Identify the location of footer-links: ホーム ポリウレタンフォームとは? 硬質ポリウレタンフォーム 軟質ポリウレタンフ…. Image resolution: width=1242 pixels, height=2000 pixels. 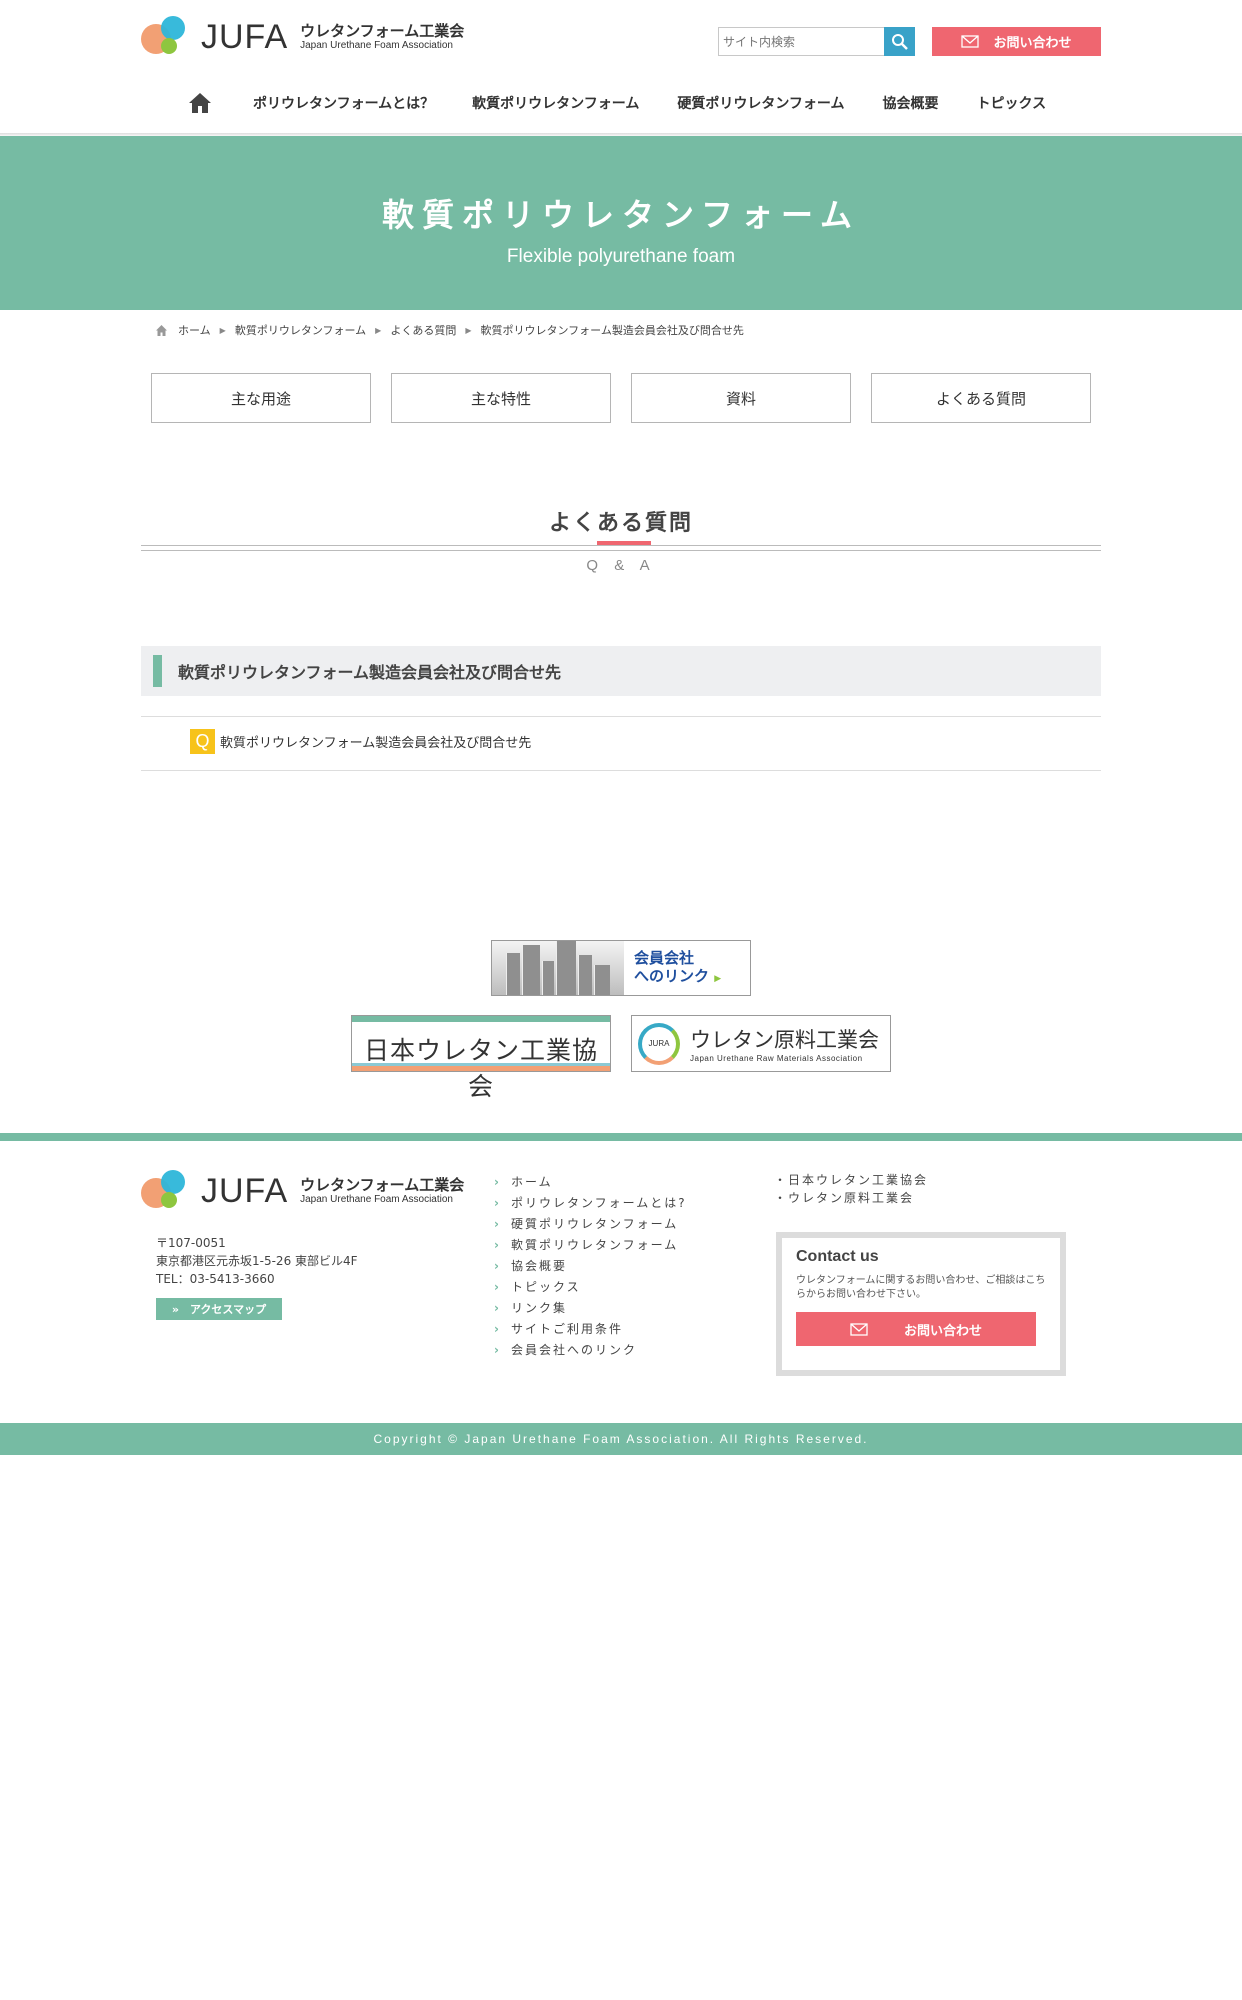
(590, 1266).